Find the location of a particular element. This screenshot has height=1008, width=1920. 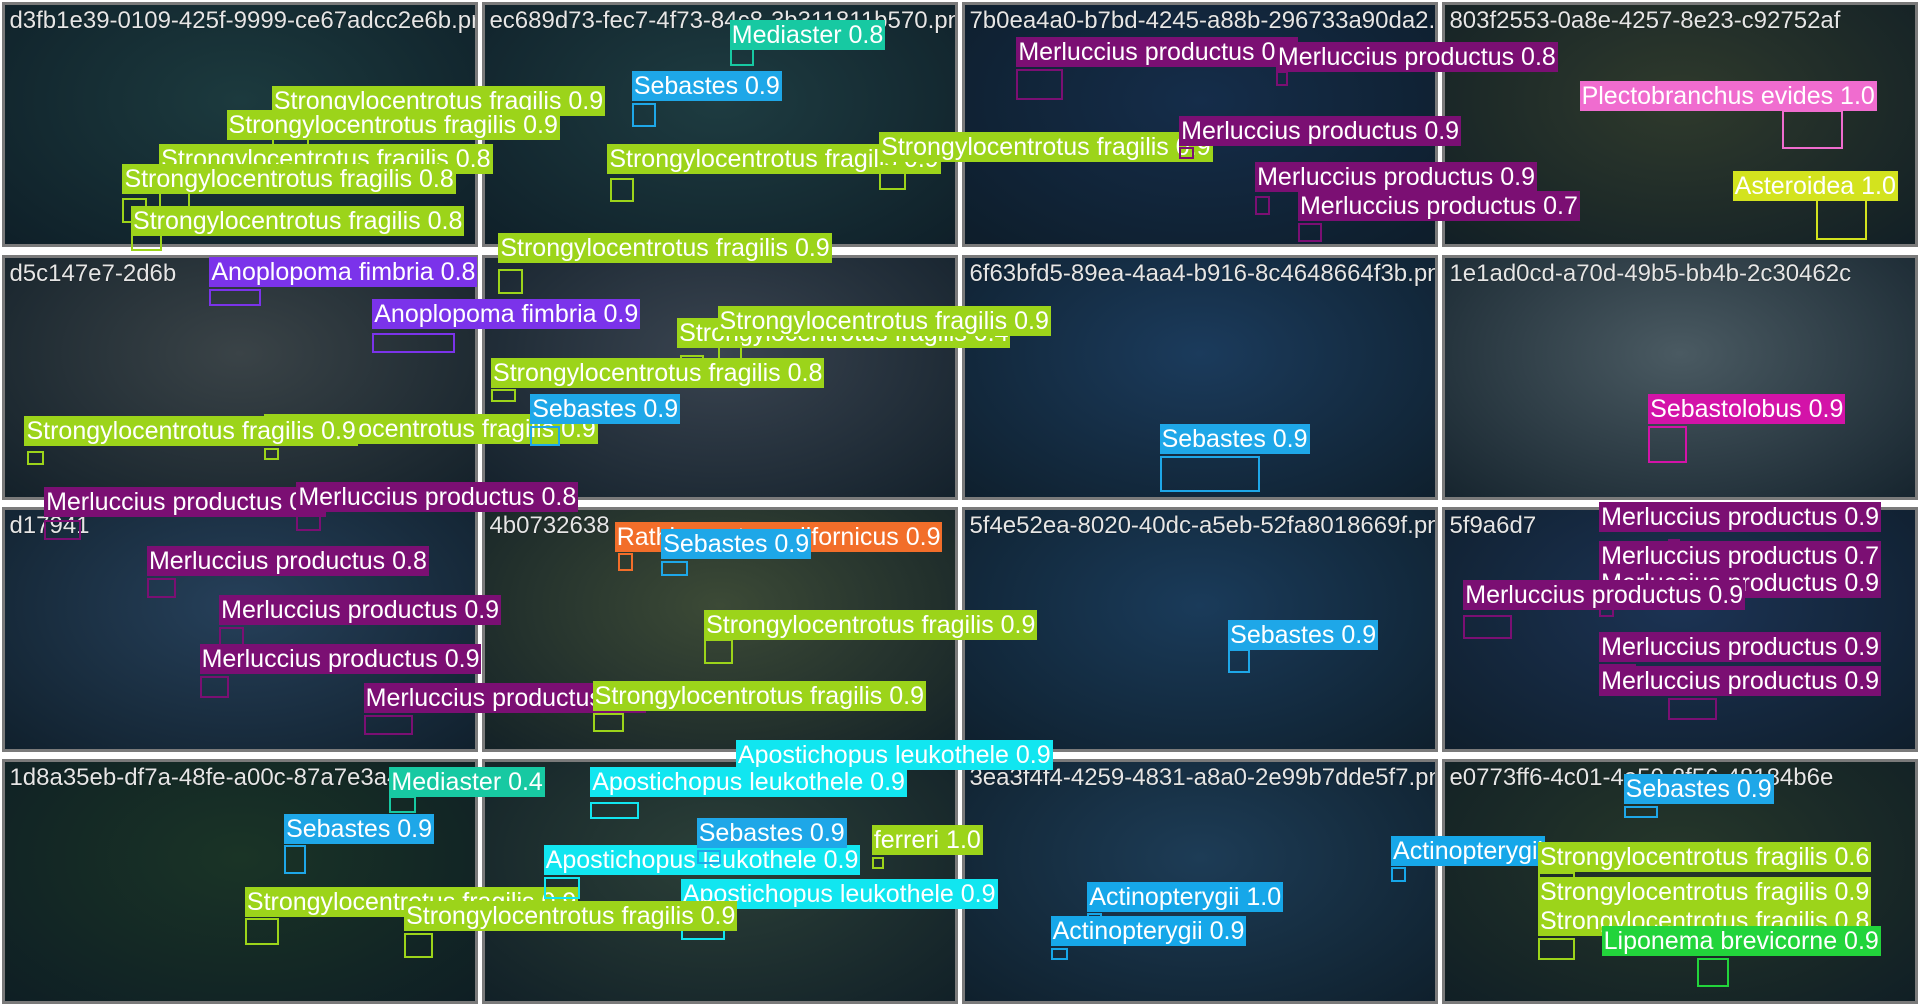

tile-filename: 5f4e52ea-8020-40dc-a5eb-52fa8018669f.png is located at coordinates (1203, 525).